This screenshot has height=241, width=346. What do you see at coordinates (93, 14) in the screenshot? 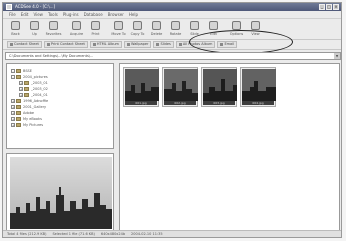
I see `menu-database: Database` at bounding box center [93, 14].